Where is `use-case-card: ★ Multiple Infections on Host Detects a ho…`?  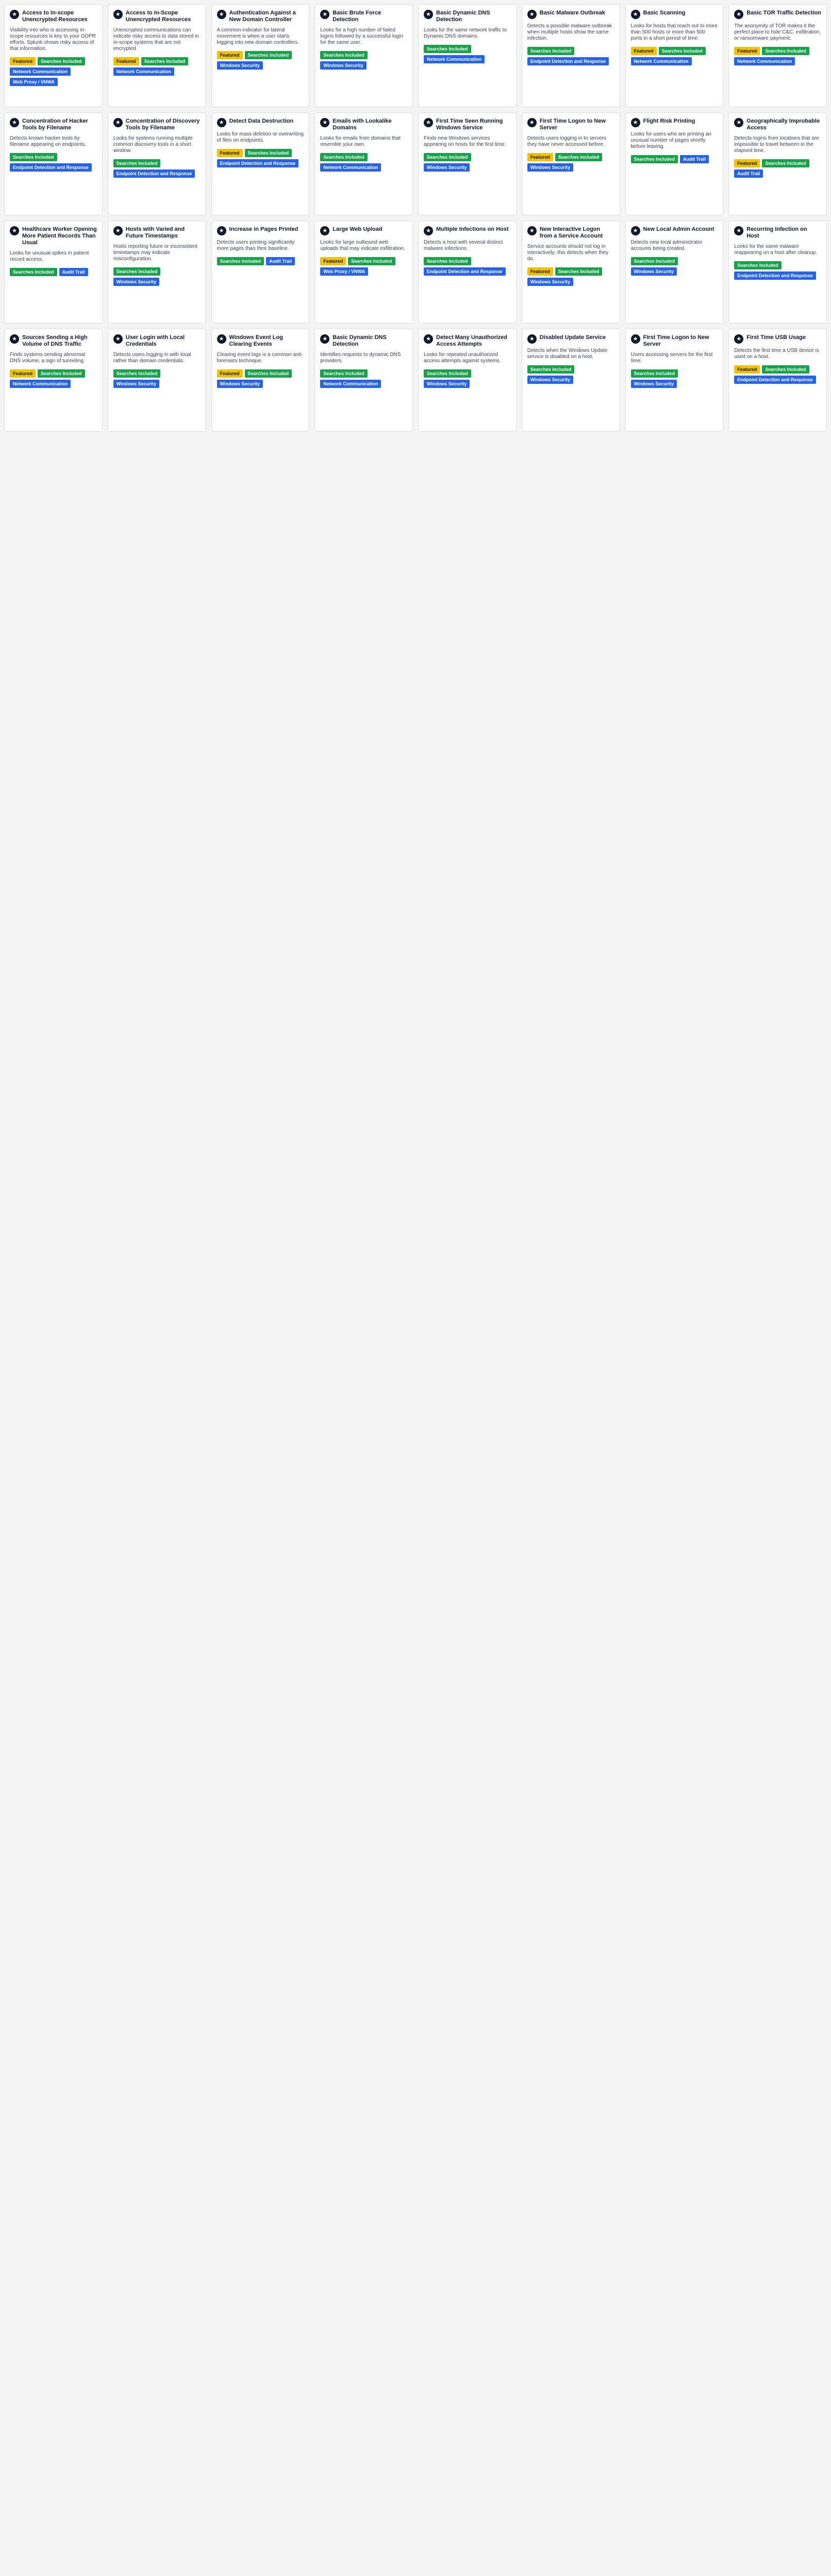
use-case-card: ★ Multiple Infections on Host Detects a ho… is located at coordinates (467, 272).